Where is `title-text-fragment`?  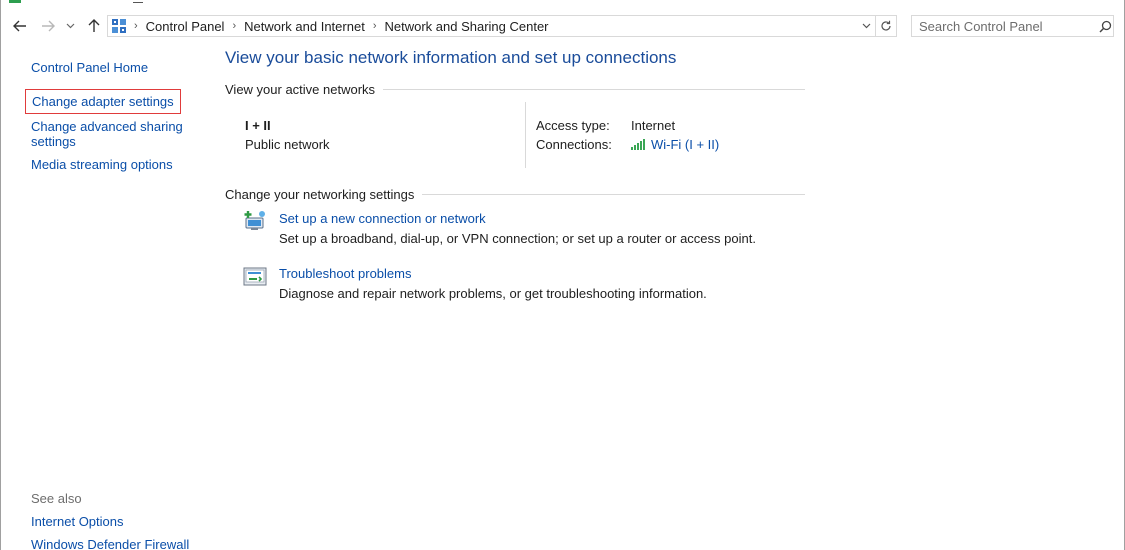 title-text-fragment is located at coordinates (138, 1).